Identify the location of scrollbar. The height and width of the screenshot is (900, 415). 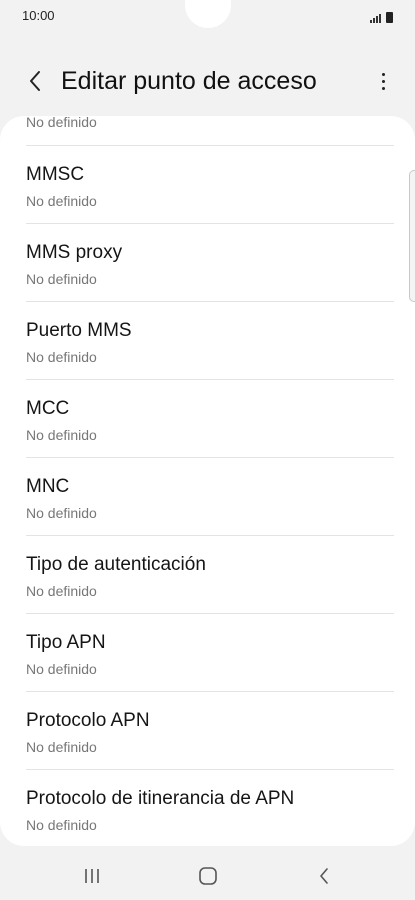
(412, 236).